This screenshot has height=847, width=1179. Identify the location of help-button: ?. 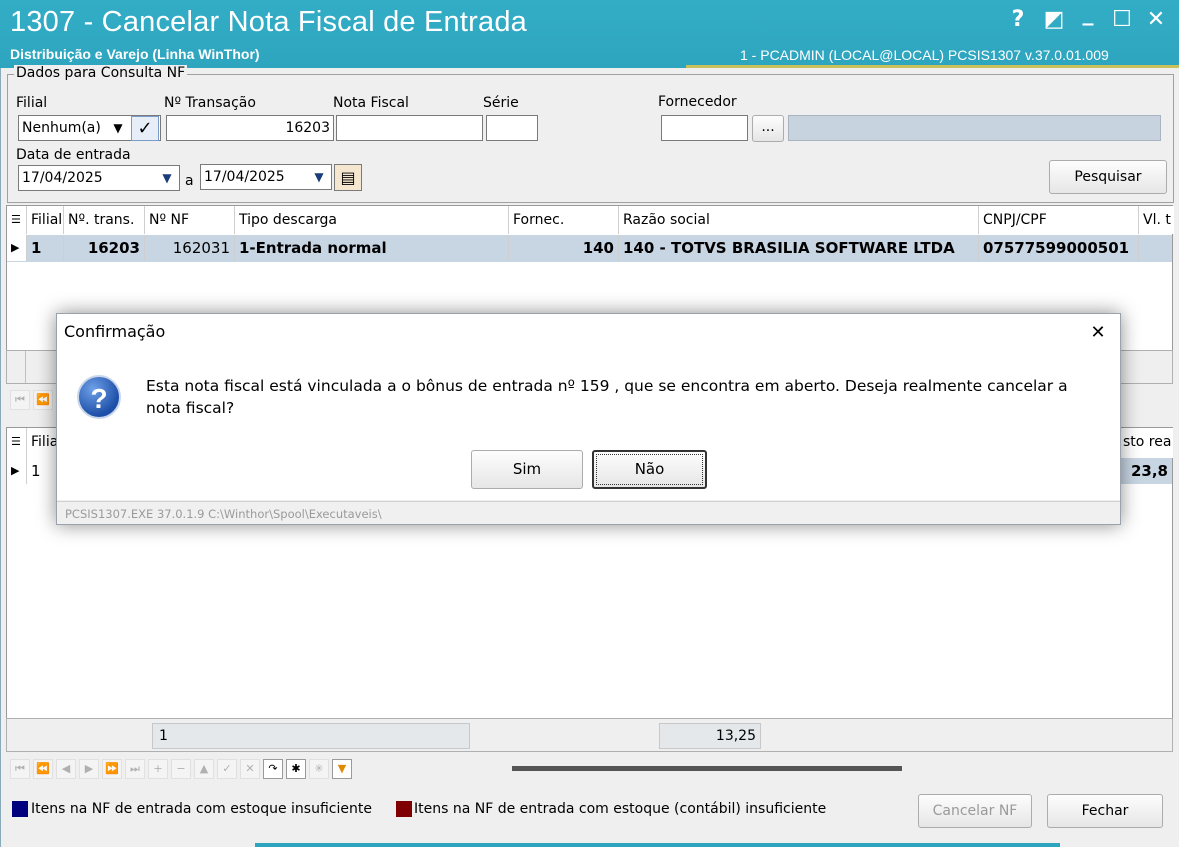
(1018, 20).